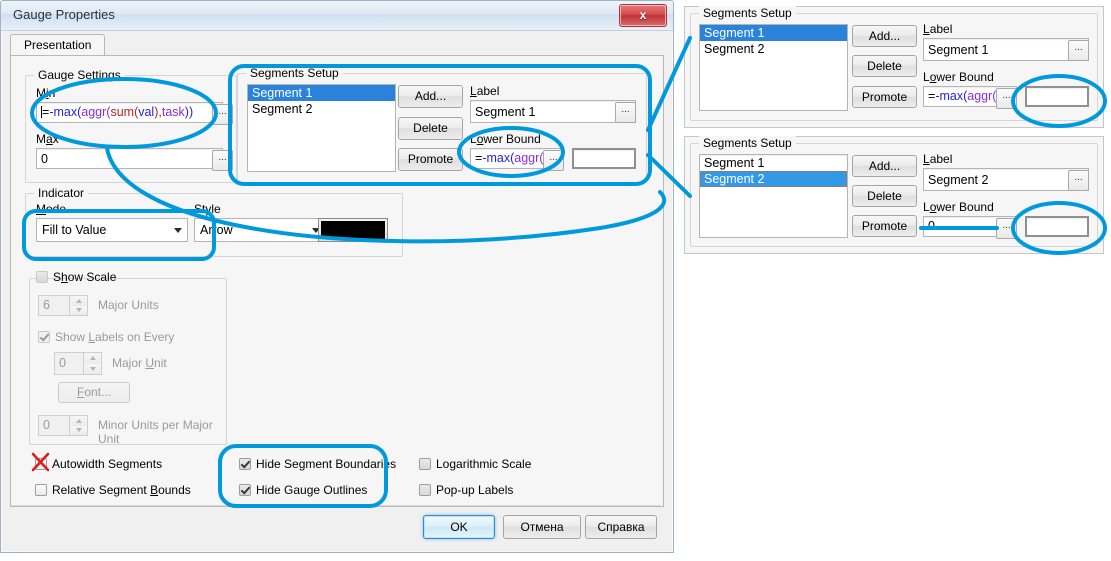 The image size is (1111, 561). Describe the element at coordinates (430, 159) in the screenshot. I see `promote-button: Promote` at that location.